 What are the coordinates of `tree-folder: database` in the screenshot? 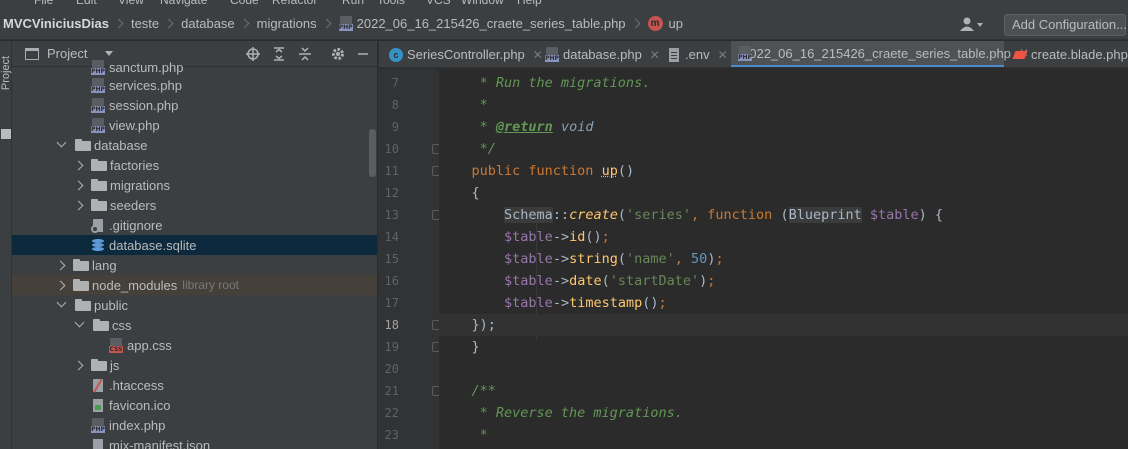 It's located at (194, 145).